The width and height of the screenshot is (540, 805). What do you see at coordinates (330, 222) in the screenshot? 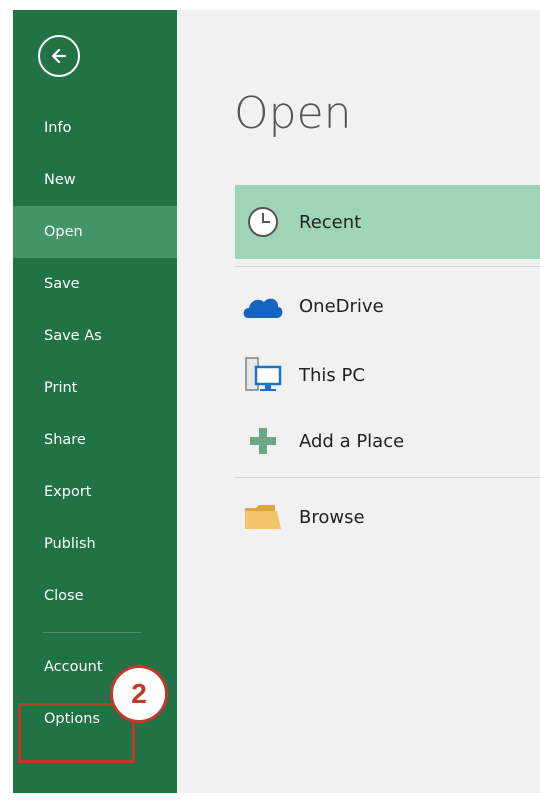
I see `location-label: Recent` at bounding box center [330, 222].